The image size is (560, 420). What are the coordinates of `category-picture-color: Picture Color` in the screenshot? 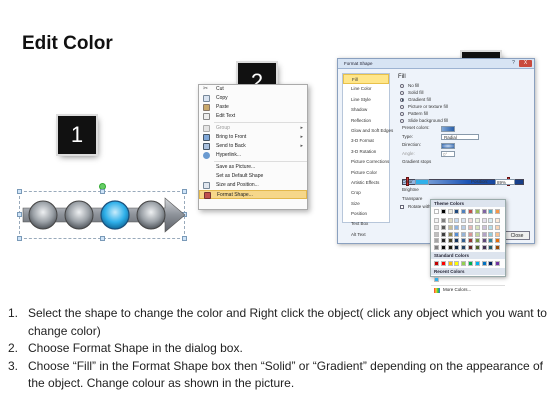 It's located at (366, 173).